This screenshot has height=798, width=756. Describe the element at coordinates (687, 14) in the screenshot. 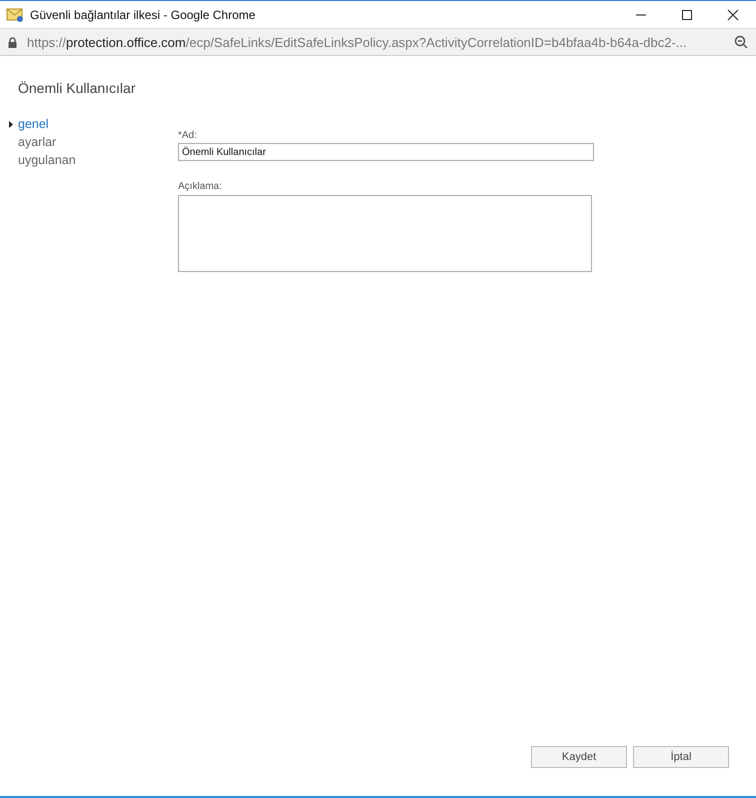

I see `maximize-icon` at that location.